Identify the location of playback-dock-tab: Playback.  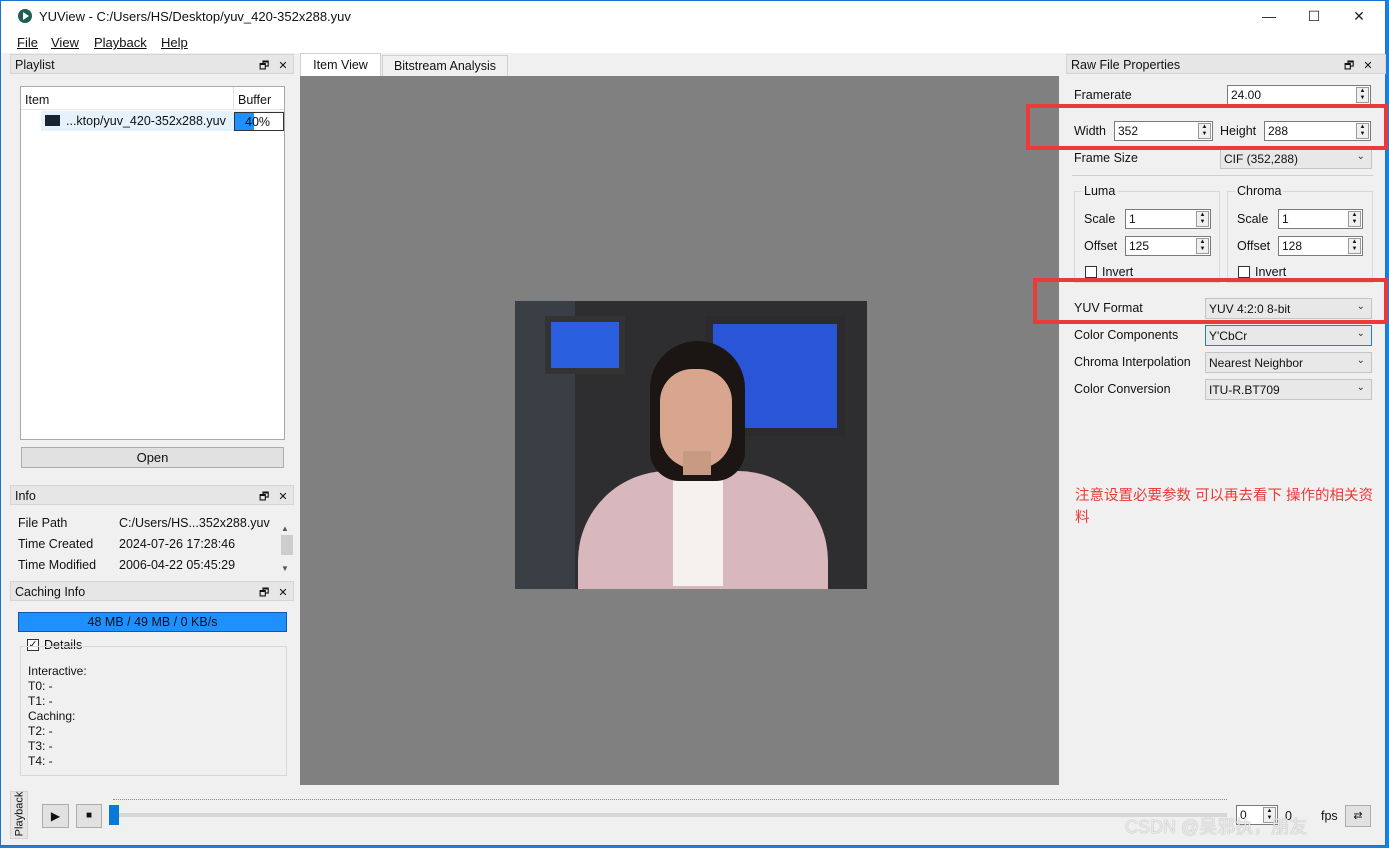
(19, 815).